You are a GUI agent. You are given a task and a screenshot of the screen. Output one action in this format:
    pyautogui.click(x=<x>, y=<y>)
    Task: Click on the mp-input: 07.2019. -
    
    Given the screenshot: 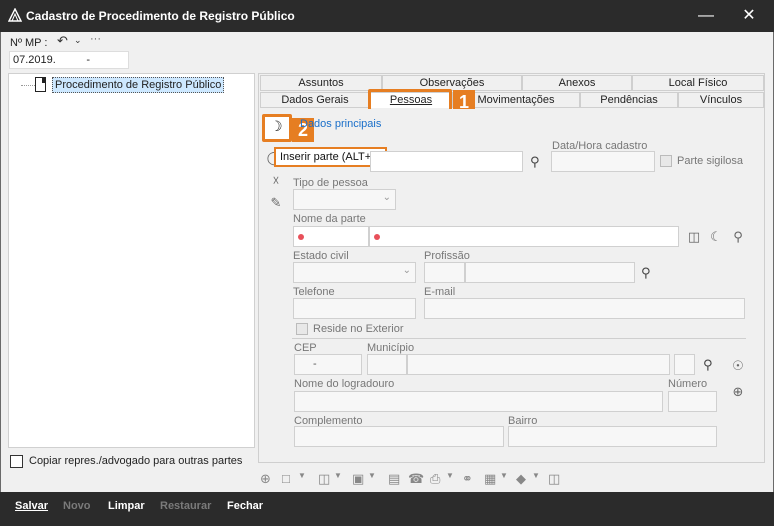 What is the action you would take?
    pyautogui.click(x=69, y=60)
    